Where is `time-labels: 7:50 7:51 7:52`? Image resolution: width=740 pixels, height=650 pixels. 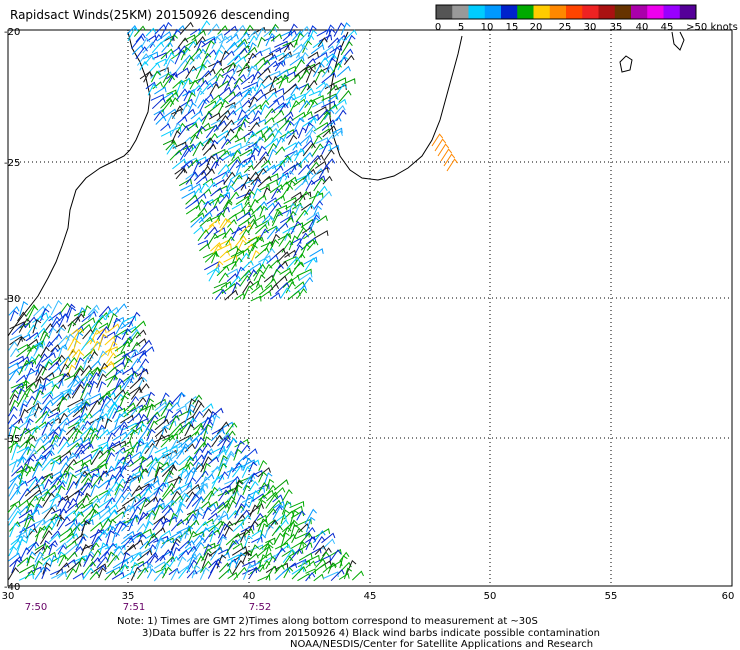 time-labels: 7:50 7:51 7:52 is located at coordinates (148, 607).